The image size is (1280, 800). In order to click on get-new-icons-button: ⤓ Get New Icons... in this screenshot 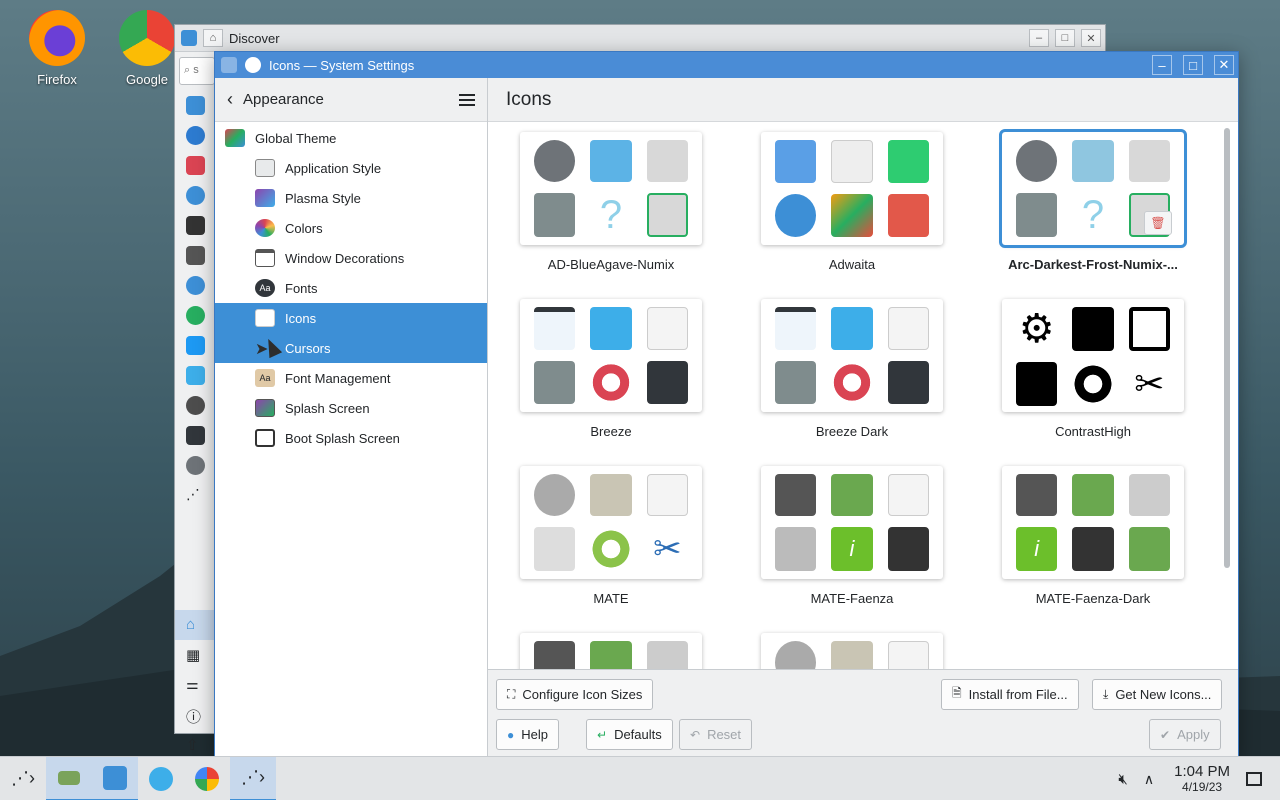, I will do `click(1157, 694)`.